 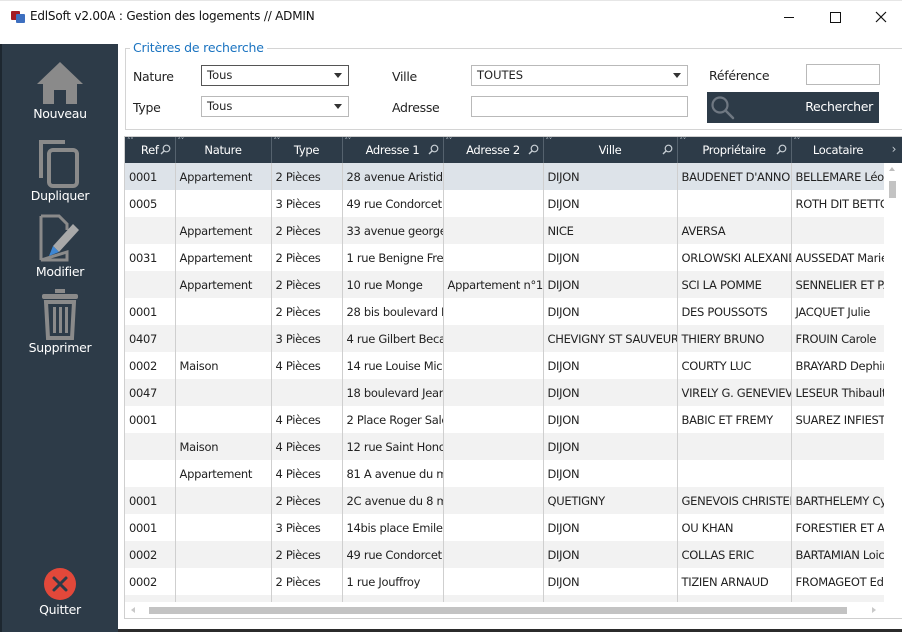 I want to click on vertical-scrollbar, so click(x=893, y=383).